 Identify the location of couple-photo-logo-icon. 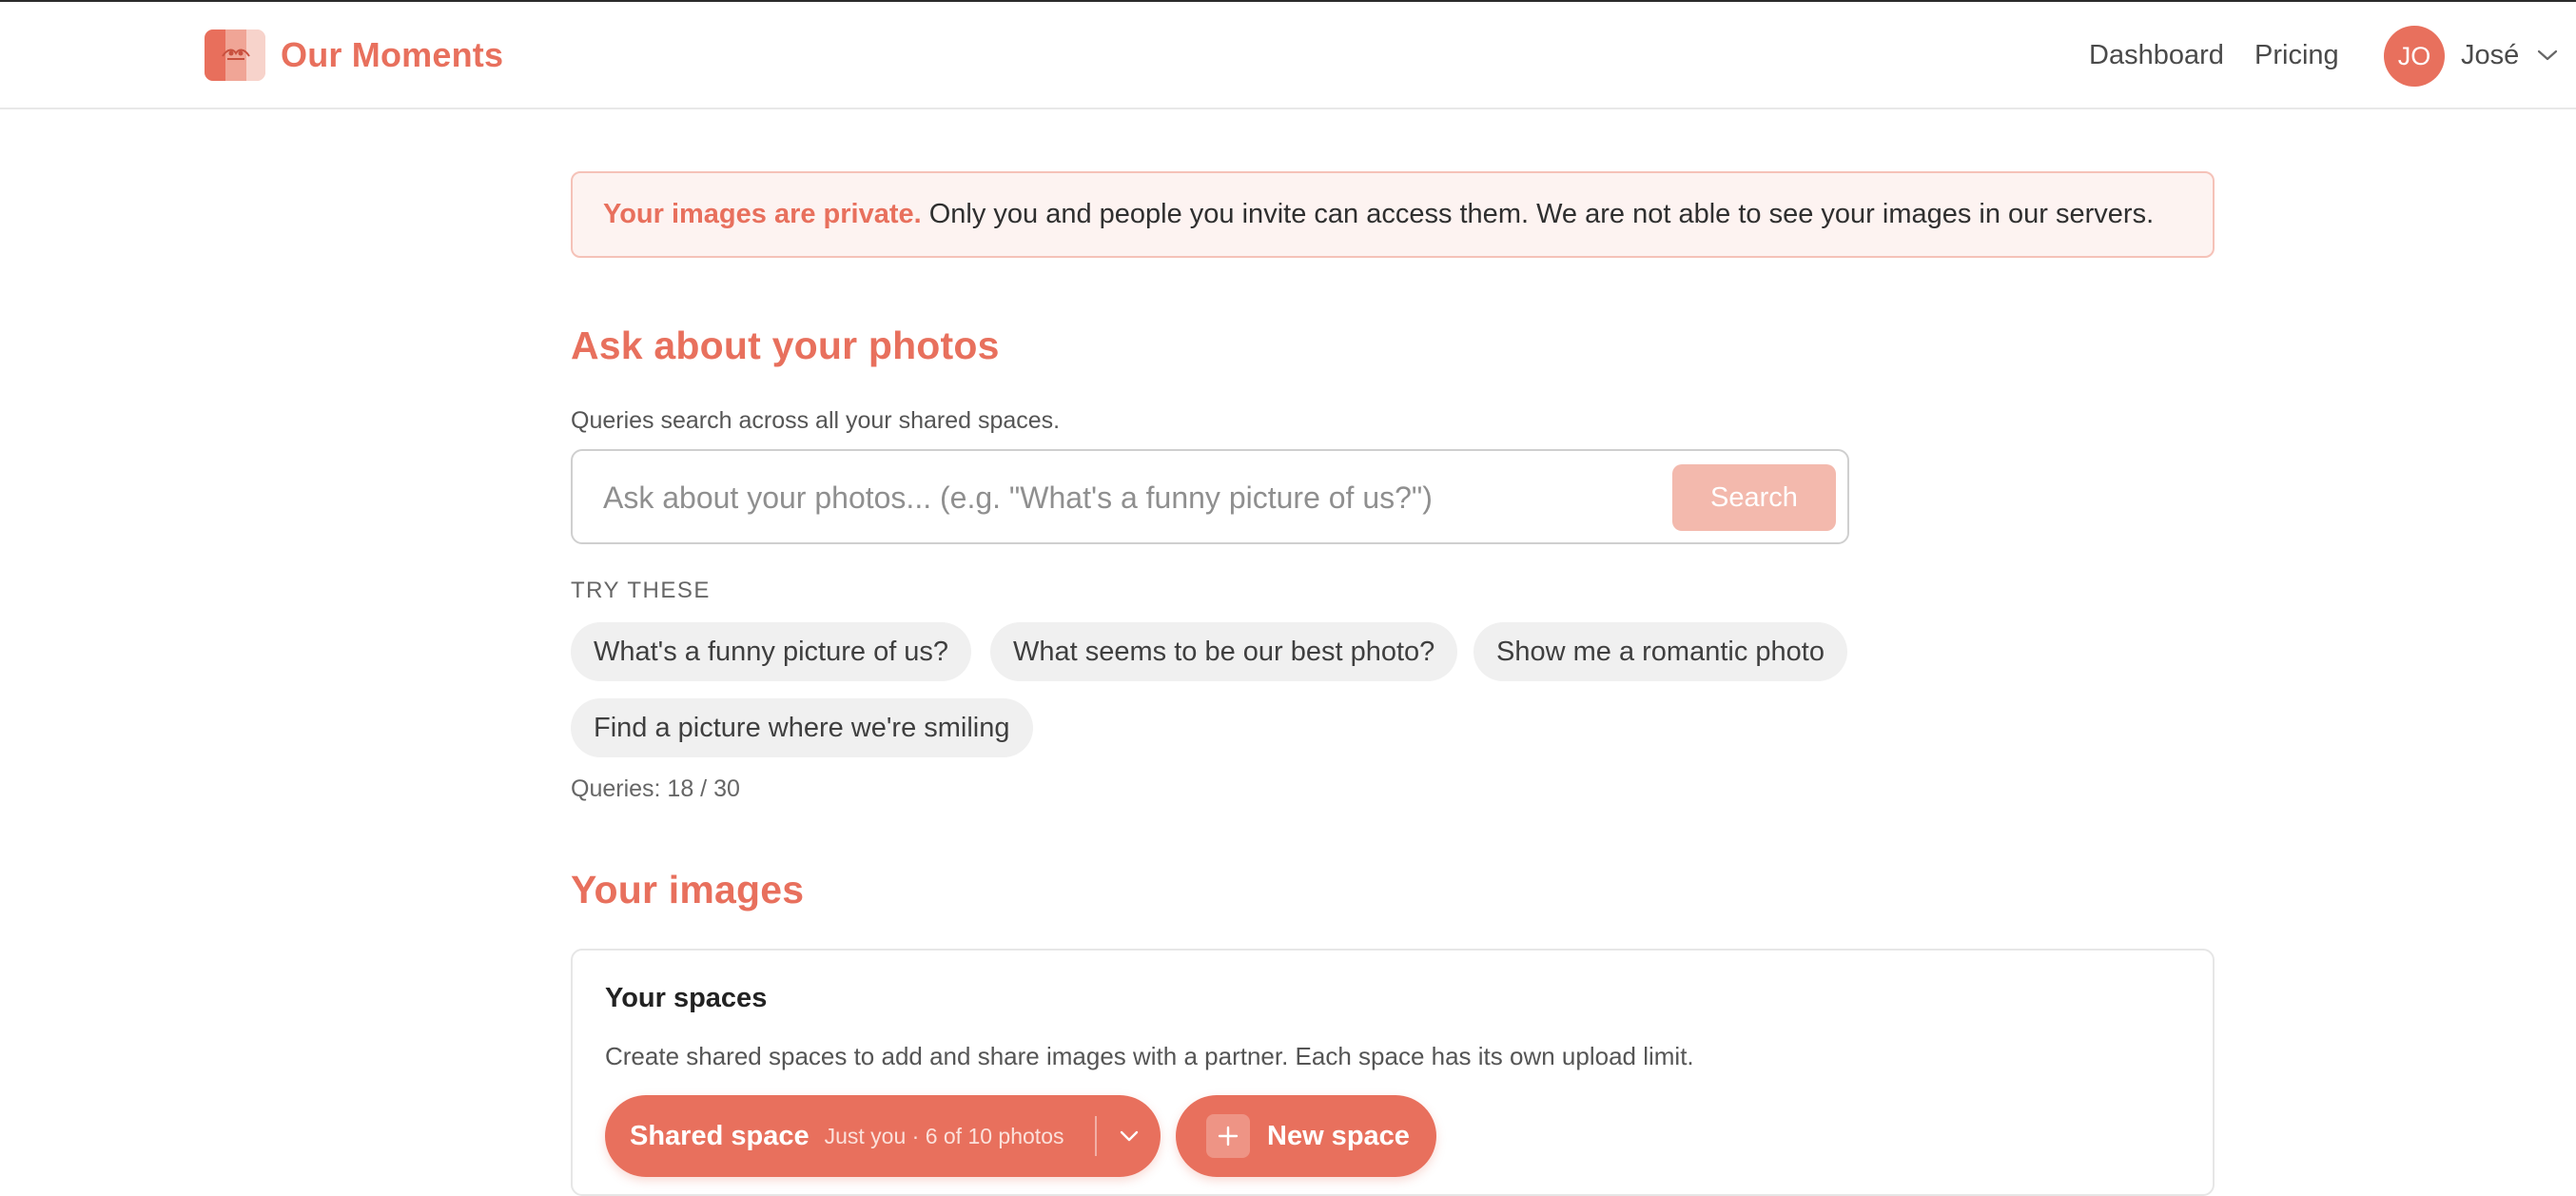
(235, 55).